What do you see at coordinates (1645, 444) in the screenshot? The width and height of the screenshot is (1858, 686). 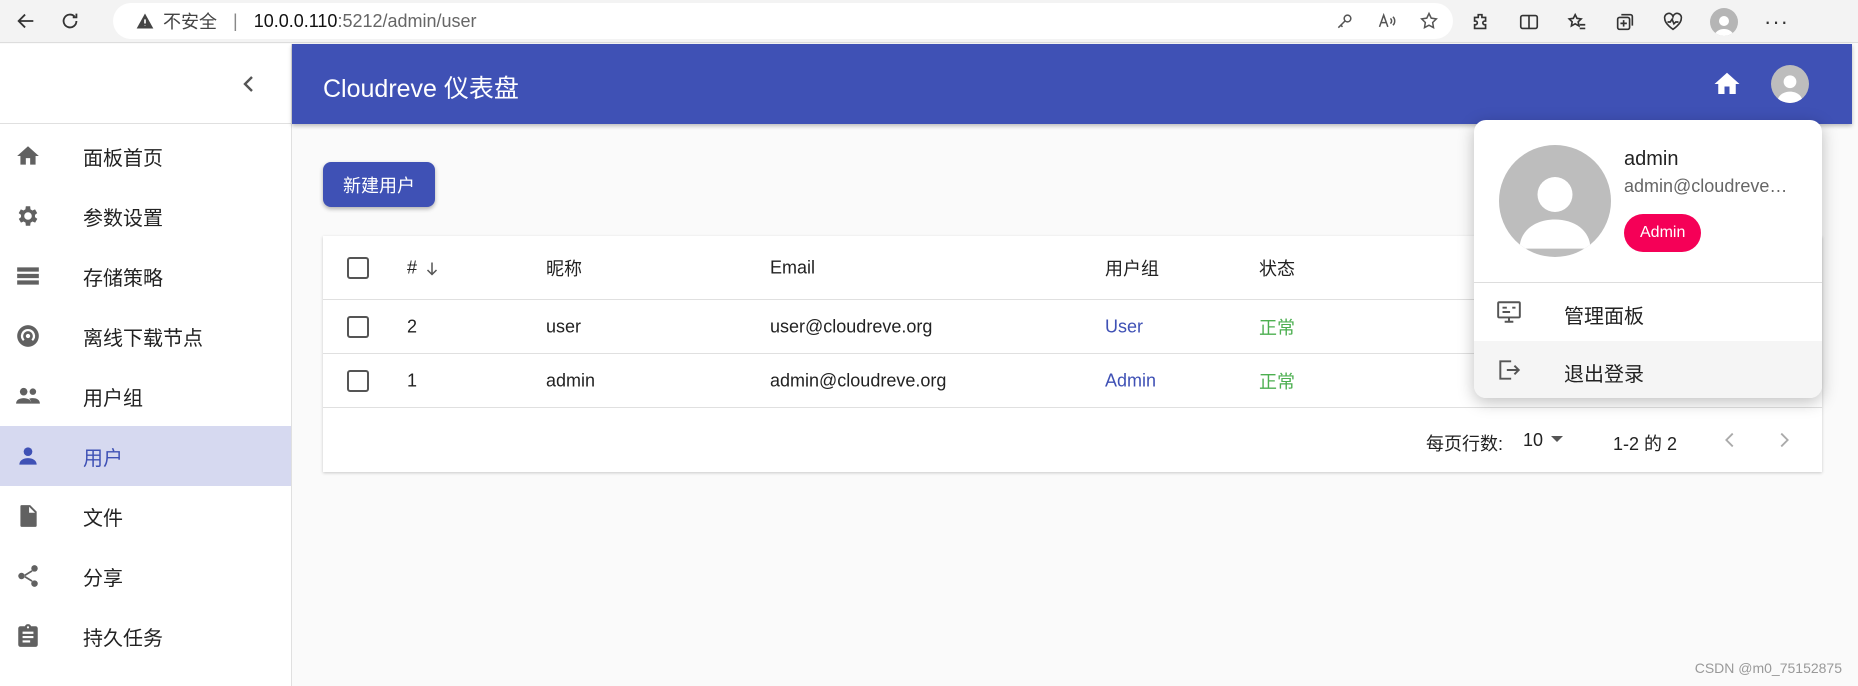 I see `pagination-range: 1-2 的 2` at bounding box center [1645, 444].